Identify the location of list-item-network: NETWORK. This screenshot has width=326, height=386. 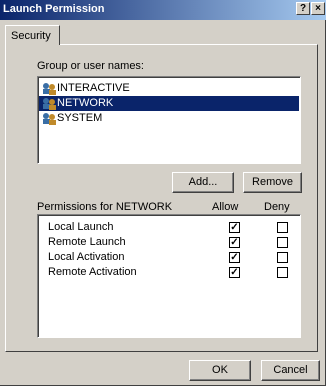
(169, 103).